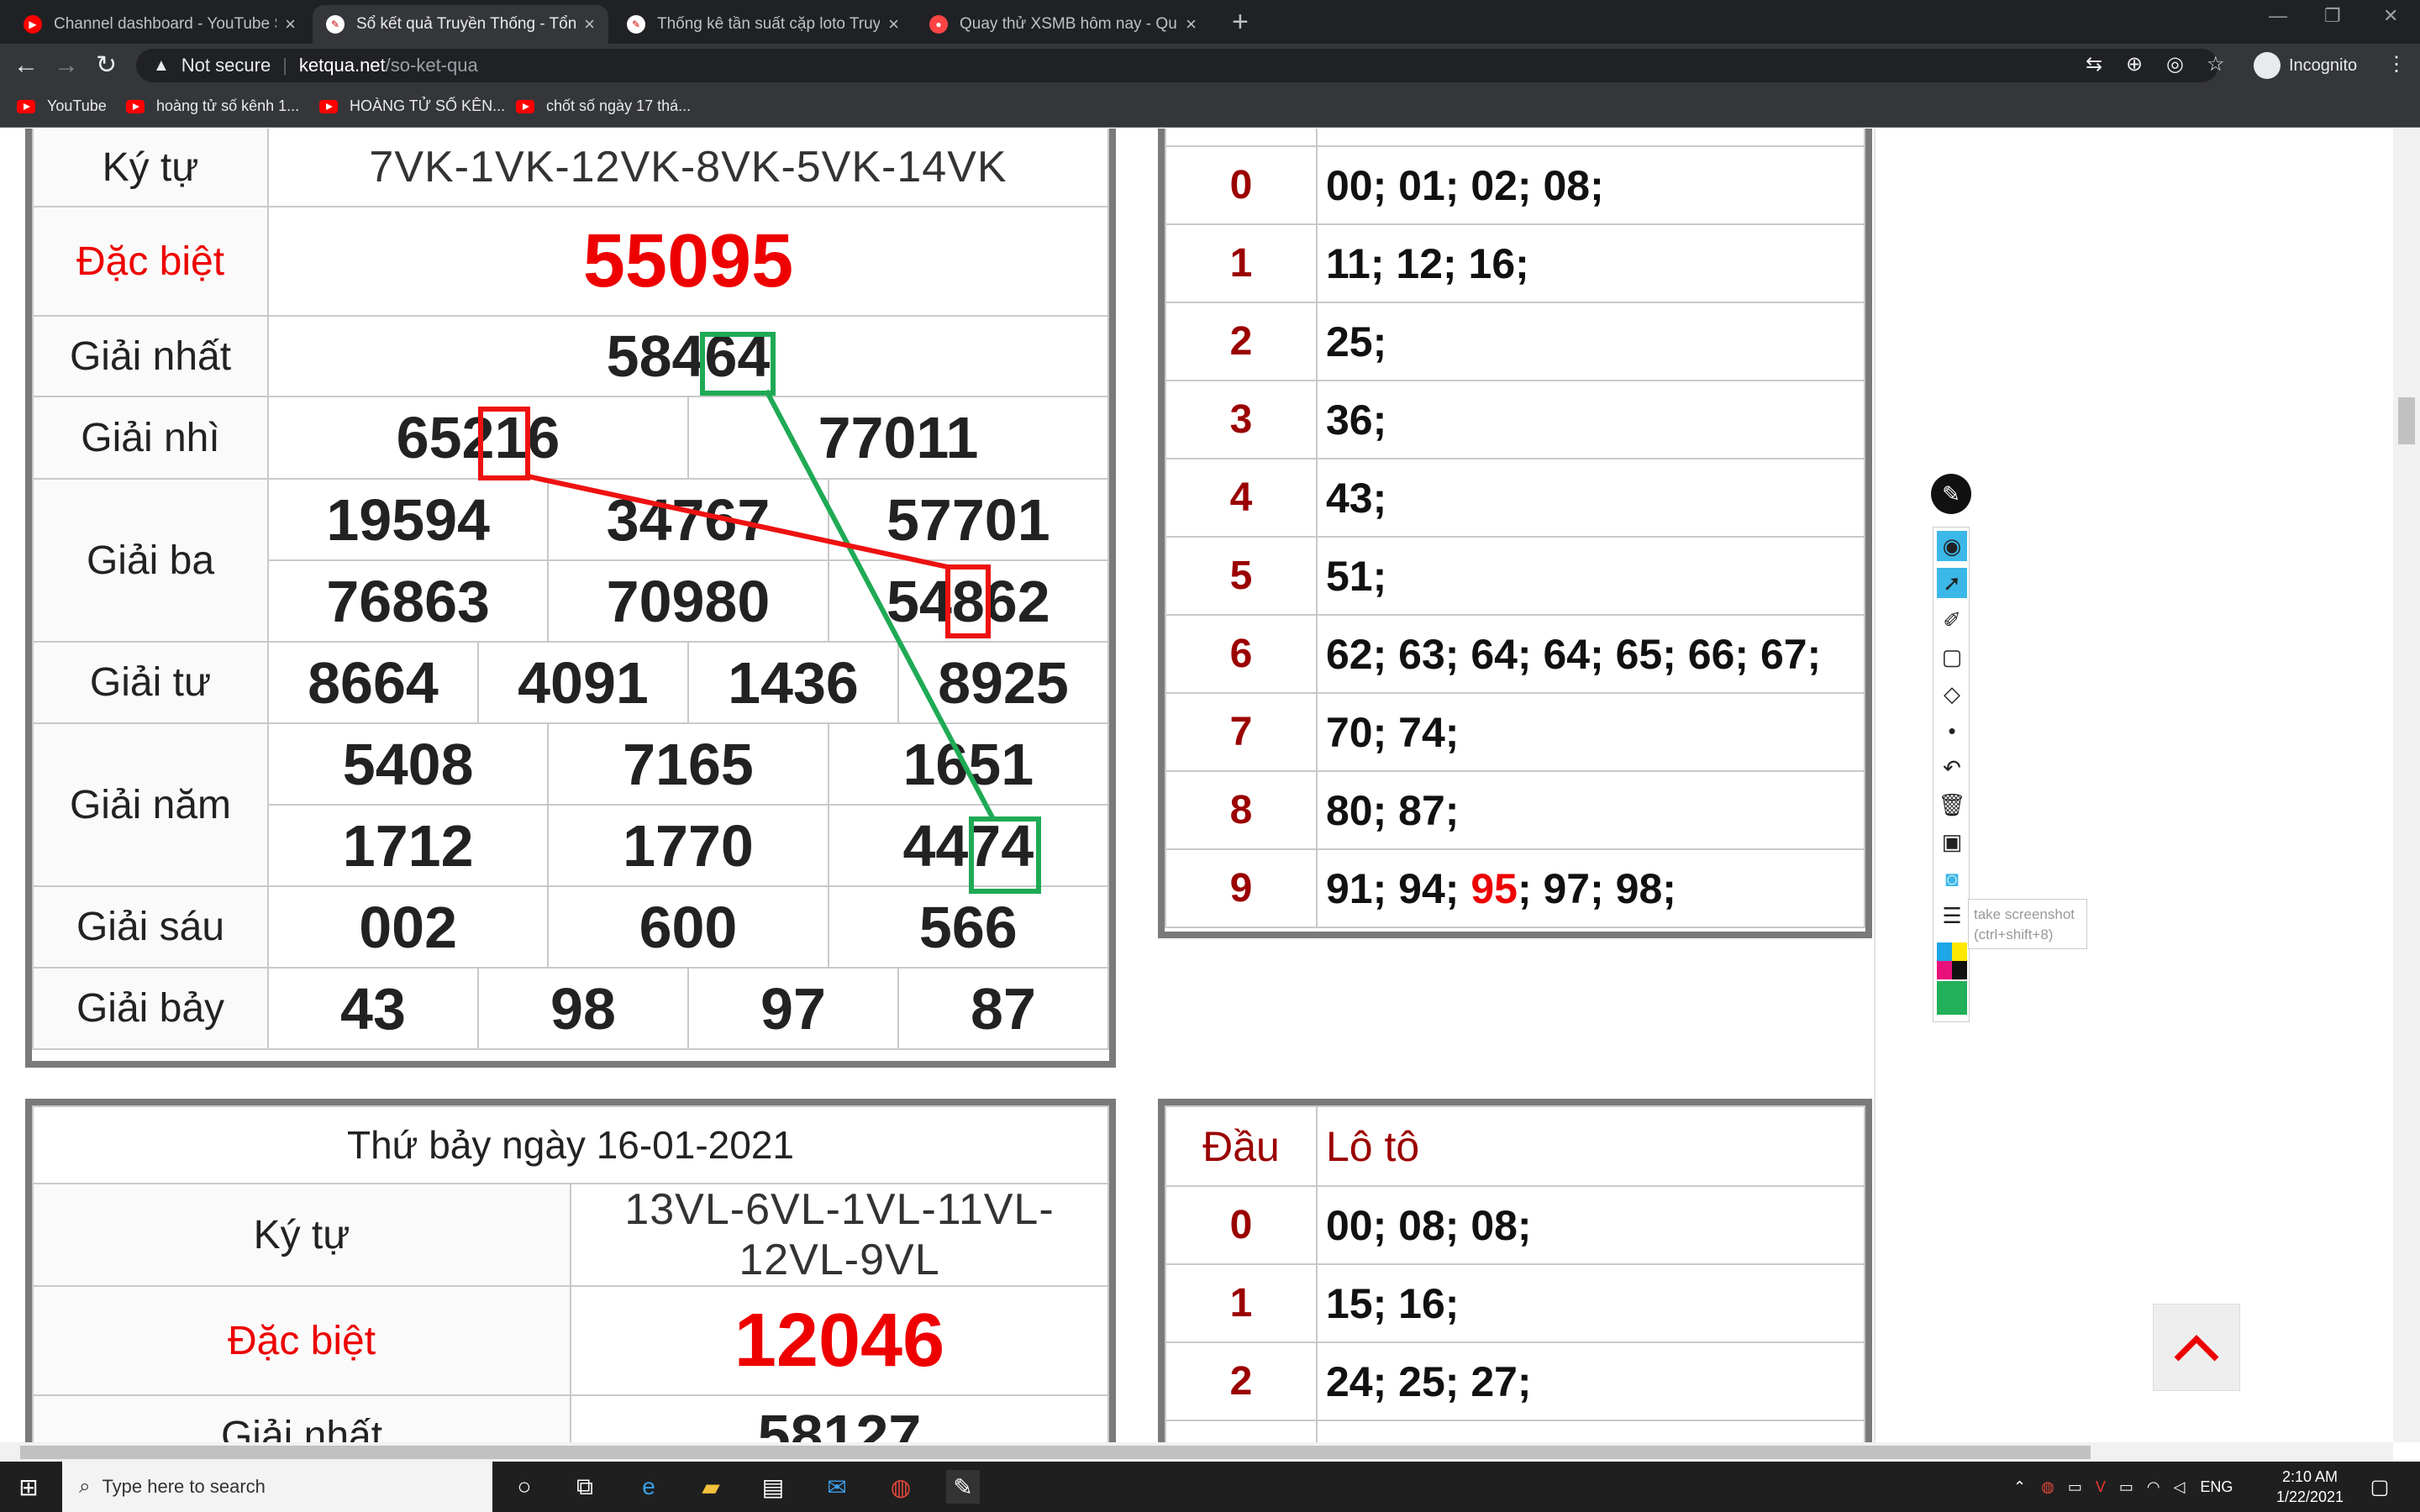 The width and height of the screenshot is (2420, 1512). What do you see at coordinates (1590, 341) in the screenshot?
I see `loto-cell: 25;` at bounding box center [1590, 341].